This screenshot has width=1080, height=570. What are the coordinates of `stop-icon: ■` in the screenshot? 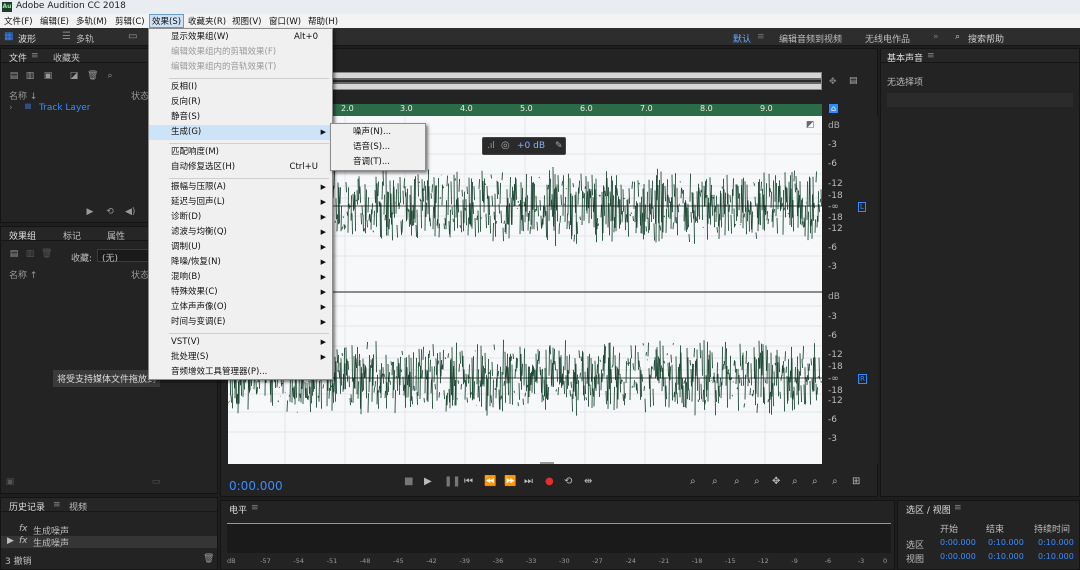 It's located at (408, 481).